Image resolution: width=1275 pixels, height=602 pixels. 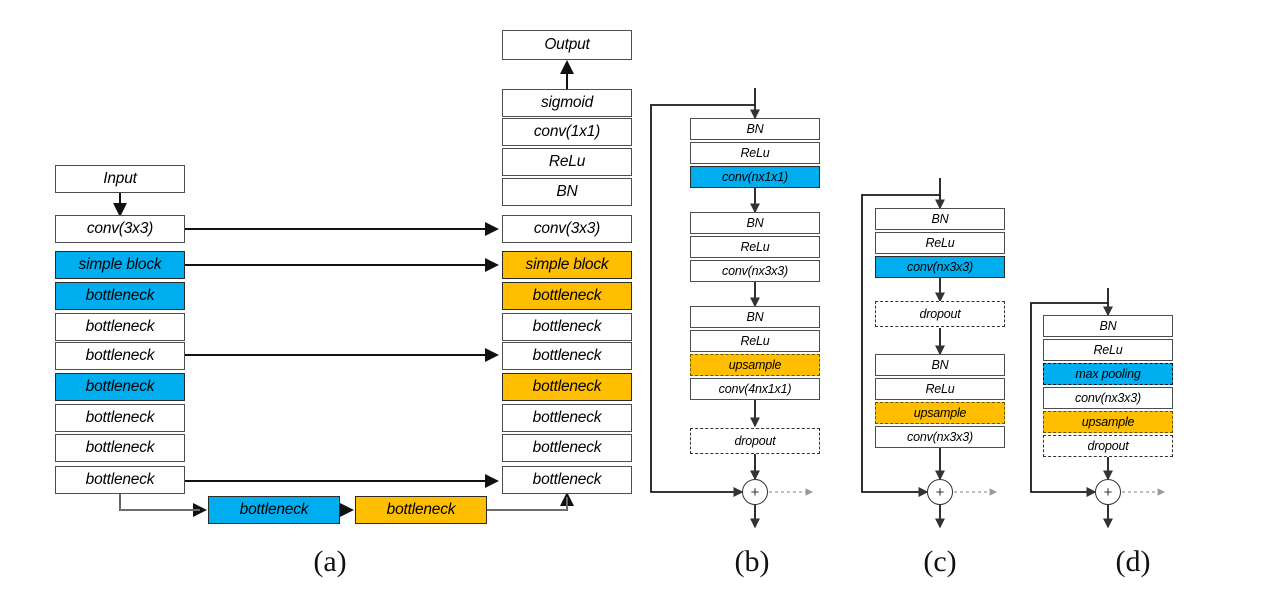 What do you see at coordinates (1133, 561) in the screenshot?
I see `panel-caption-d: (d)` at bounding box center [1133, 561].